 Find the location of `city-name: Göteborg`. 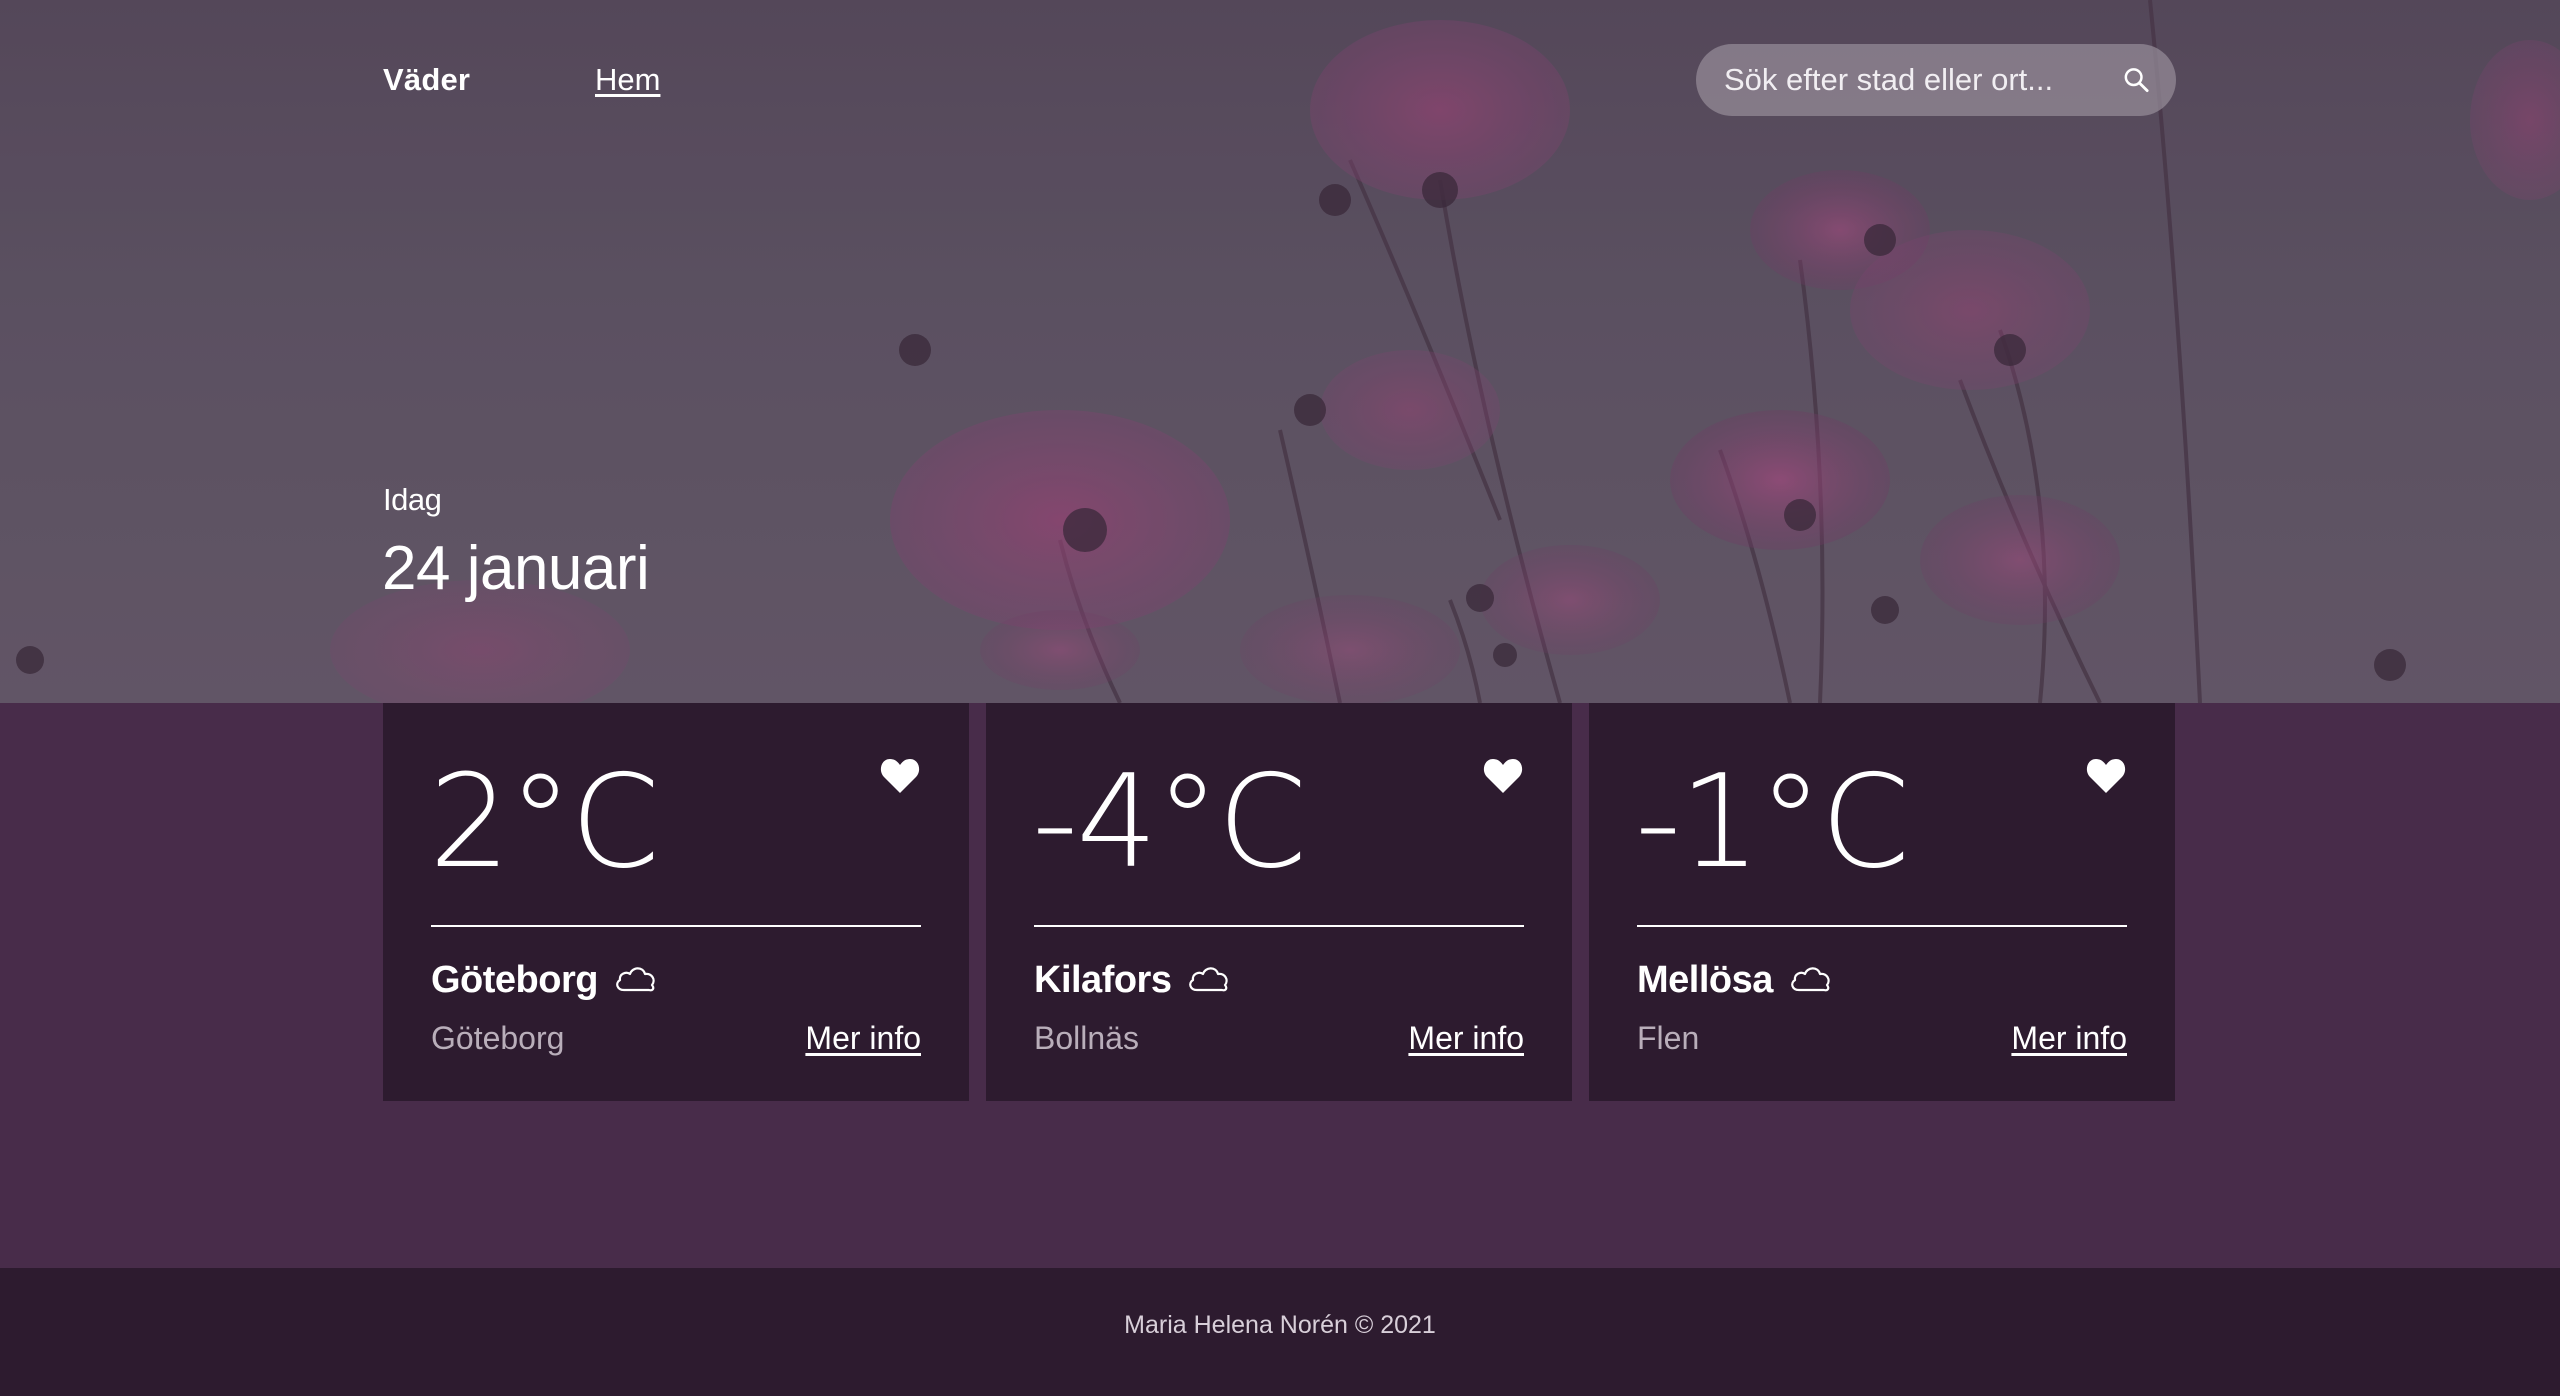

city-name: Göteborg is located at coordinates (514, 980).